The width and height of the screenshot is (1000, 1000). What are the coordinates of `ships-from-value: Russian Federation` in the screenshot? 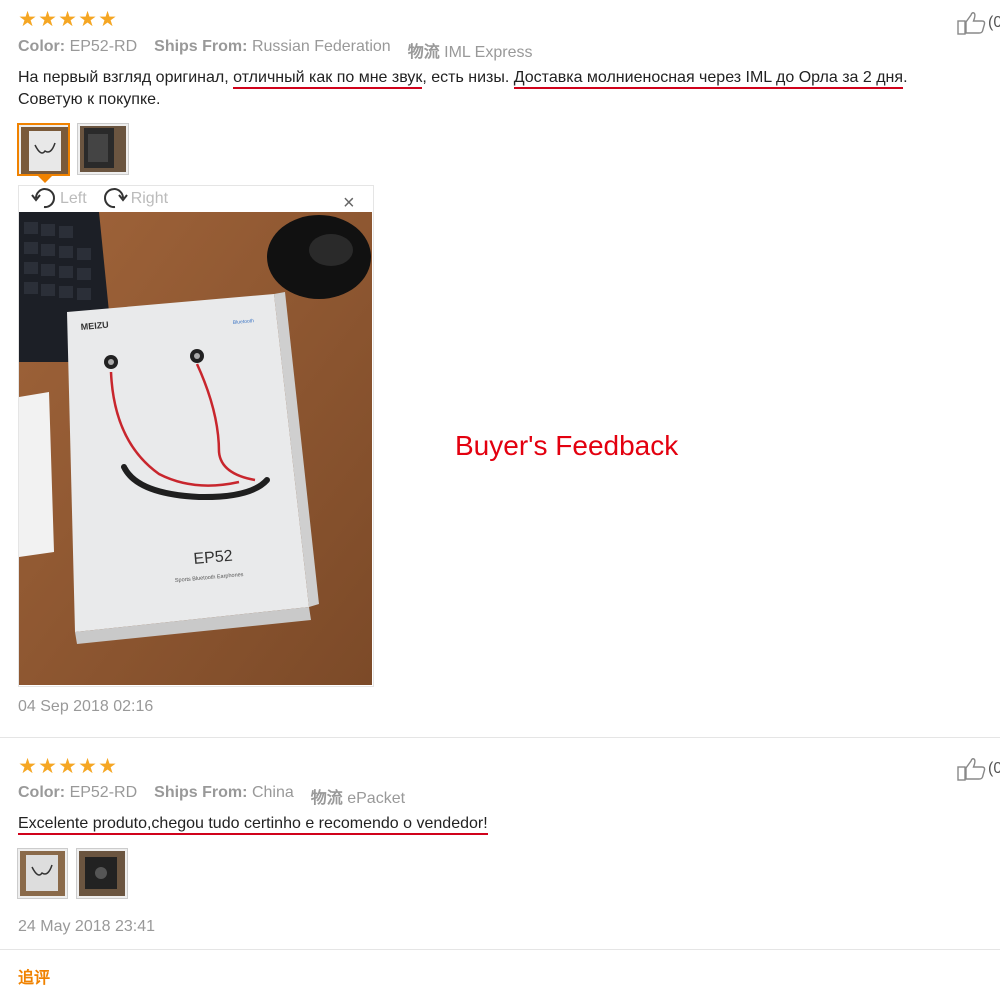 It's located at (321, 46).